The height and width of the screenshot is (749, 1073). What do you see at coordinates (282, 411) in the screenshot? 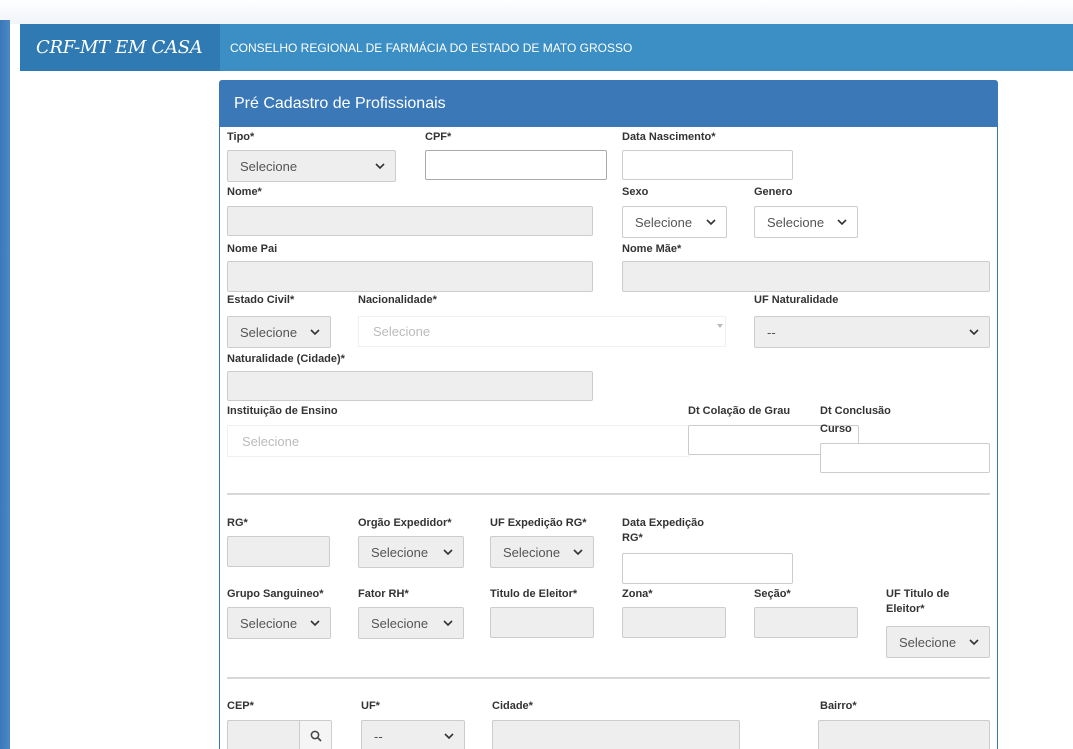
I see `instituicao-label: Instituição de Ensino` at bounding box center [282, 411].